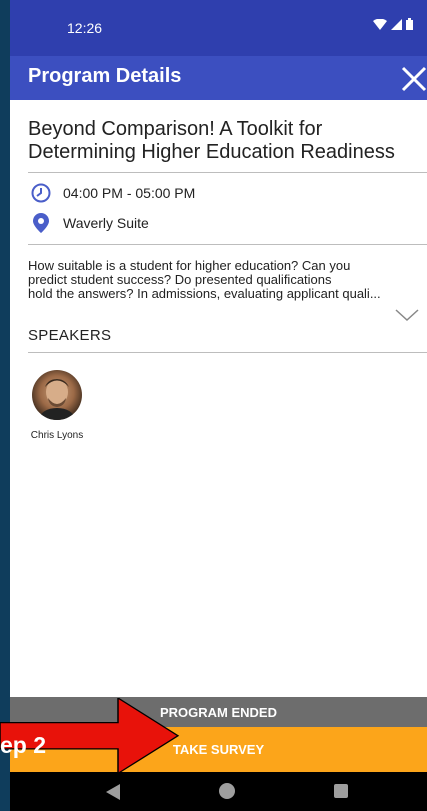 Image resolution: width=427 pixels, height=811 pixels. What do you see at coordinates (380, 24) in the screenshot?
I see `wifi-icon` at bounding box center [380, 24].